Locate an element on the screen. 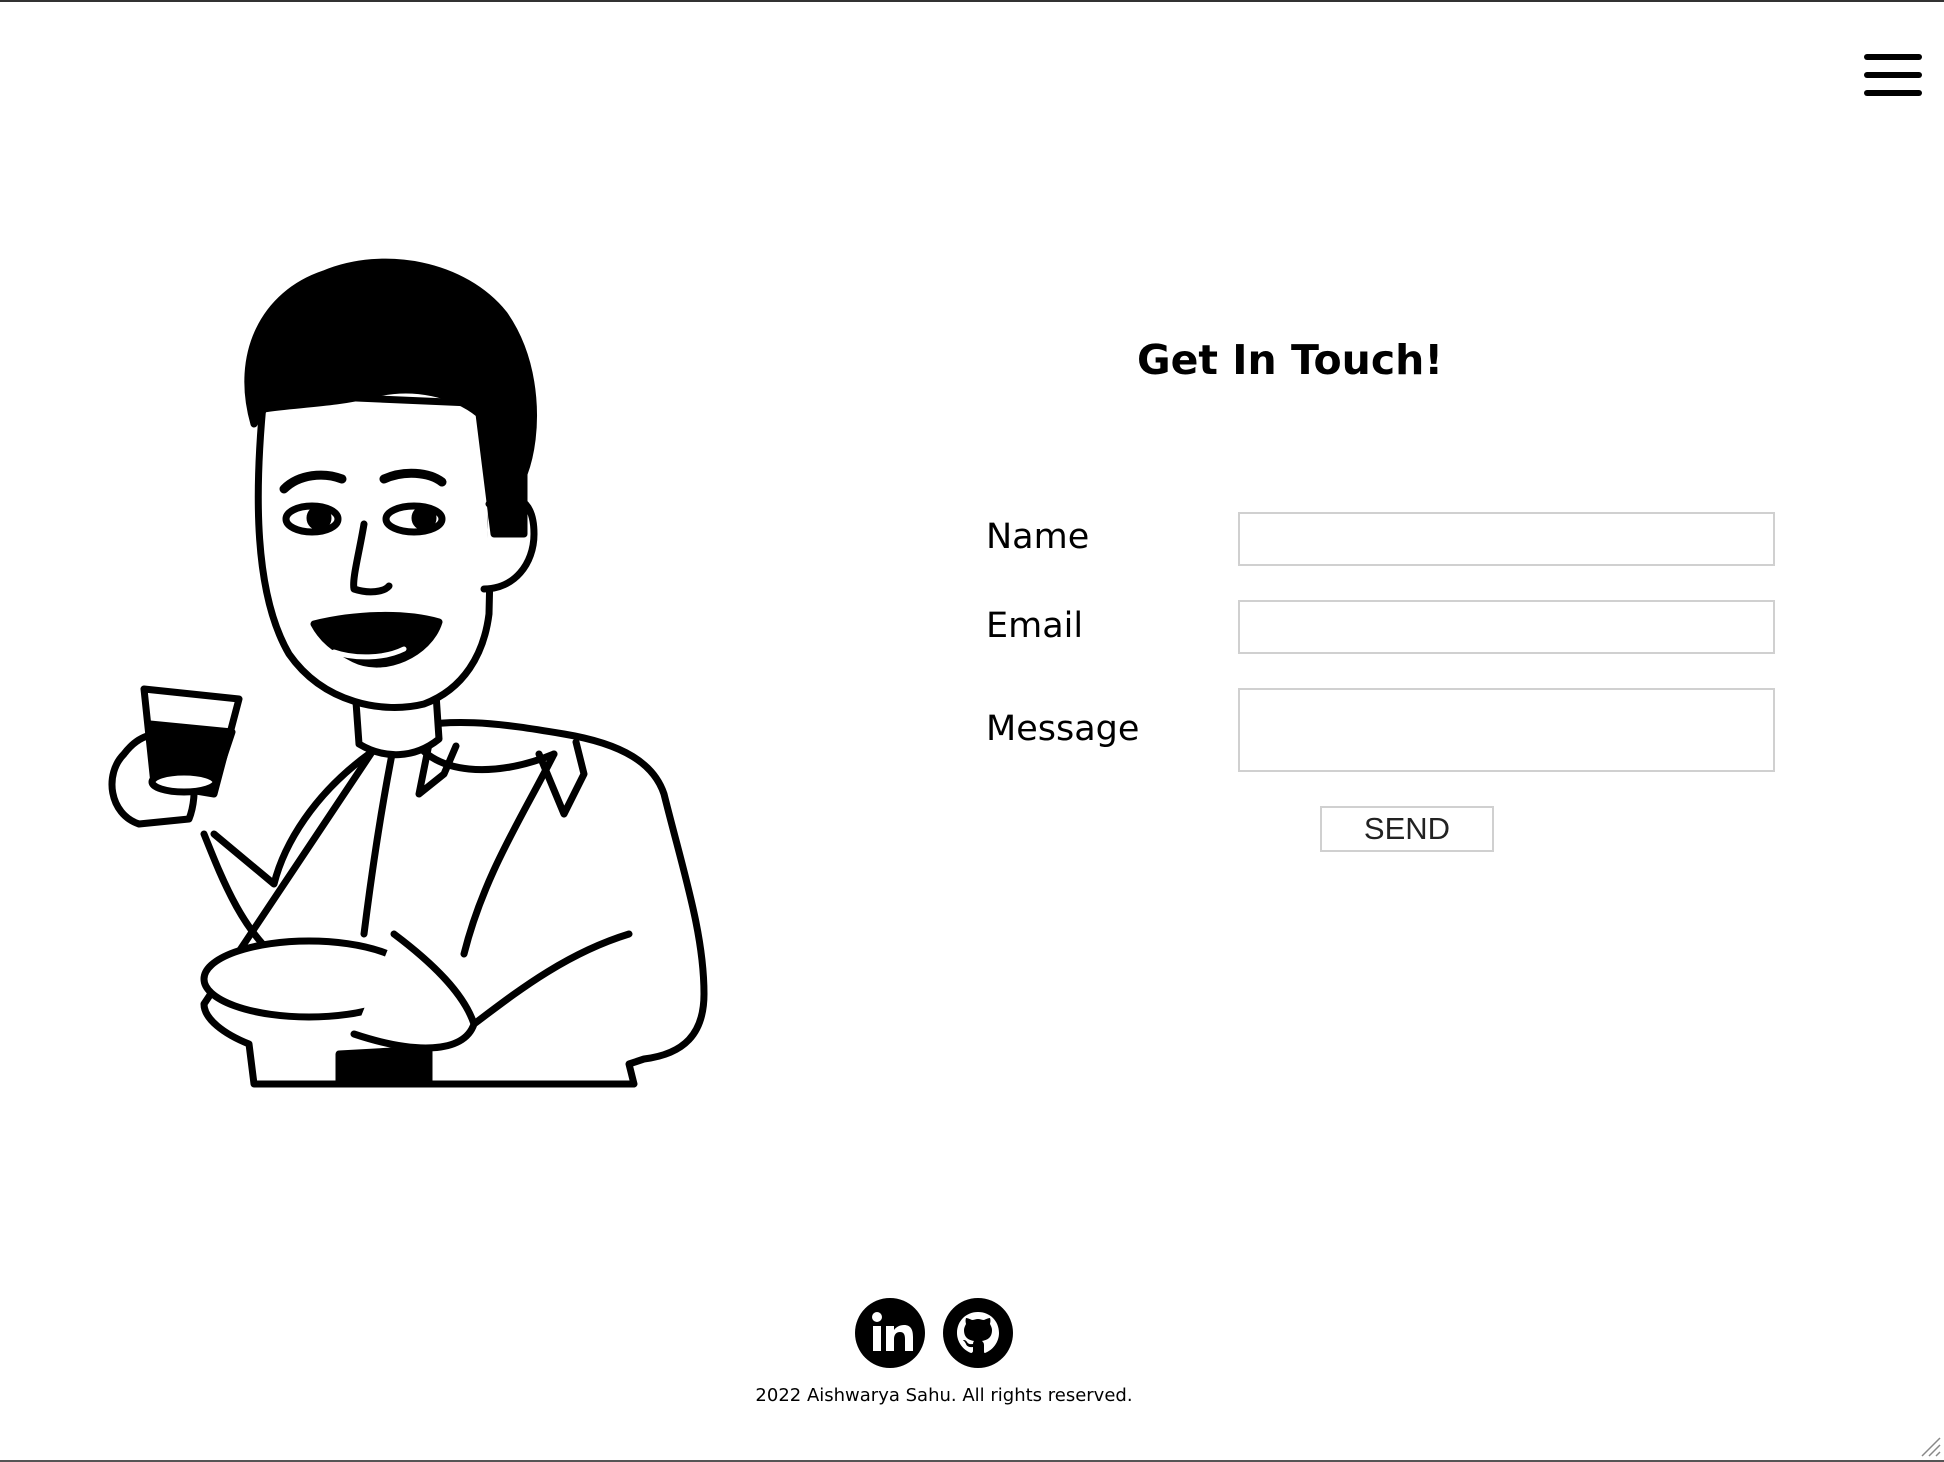 The height and width of the screenshot is (1462, 1944). github-icon is located at coordinates (978, 1333).